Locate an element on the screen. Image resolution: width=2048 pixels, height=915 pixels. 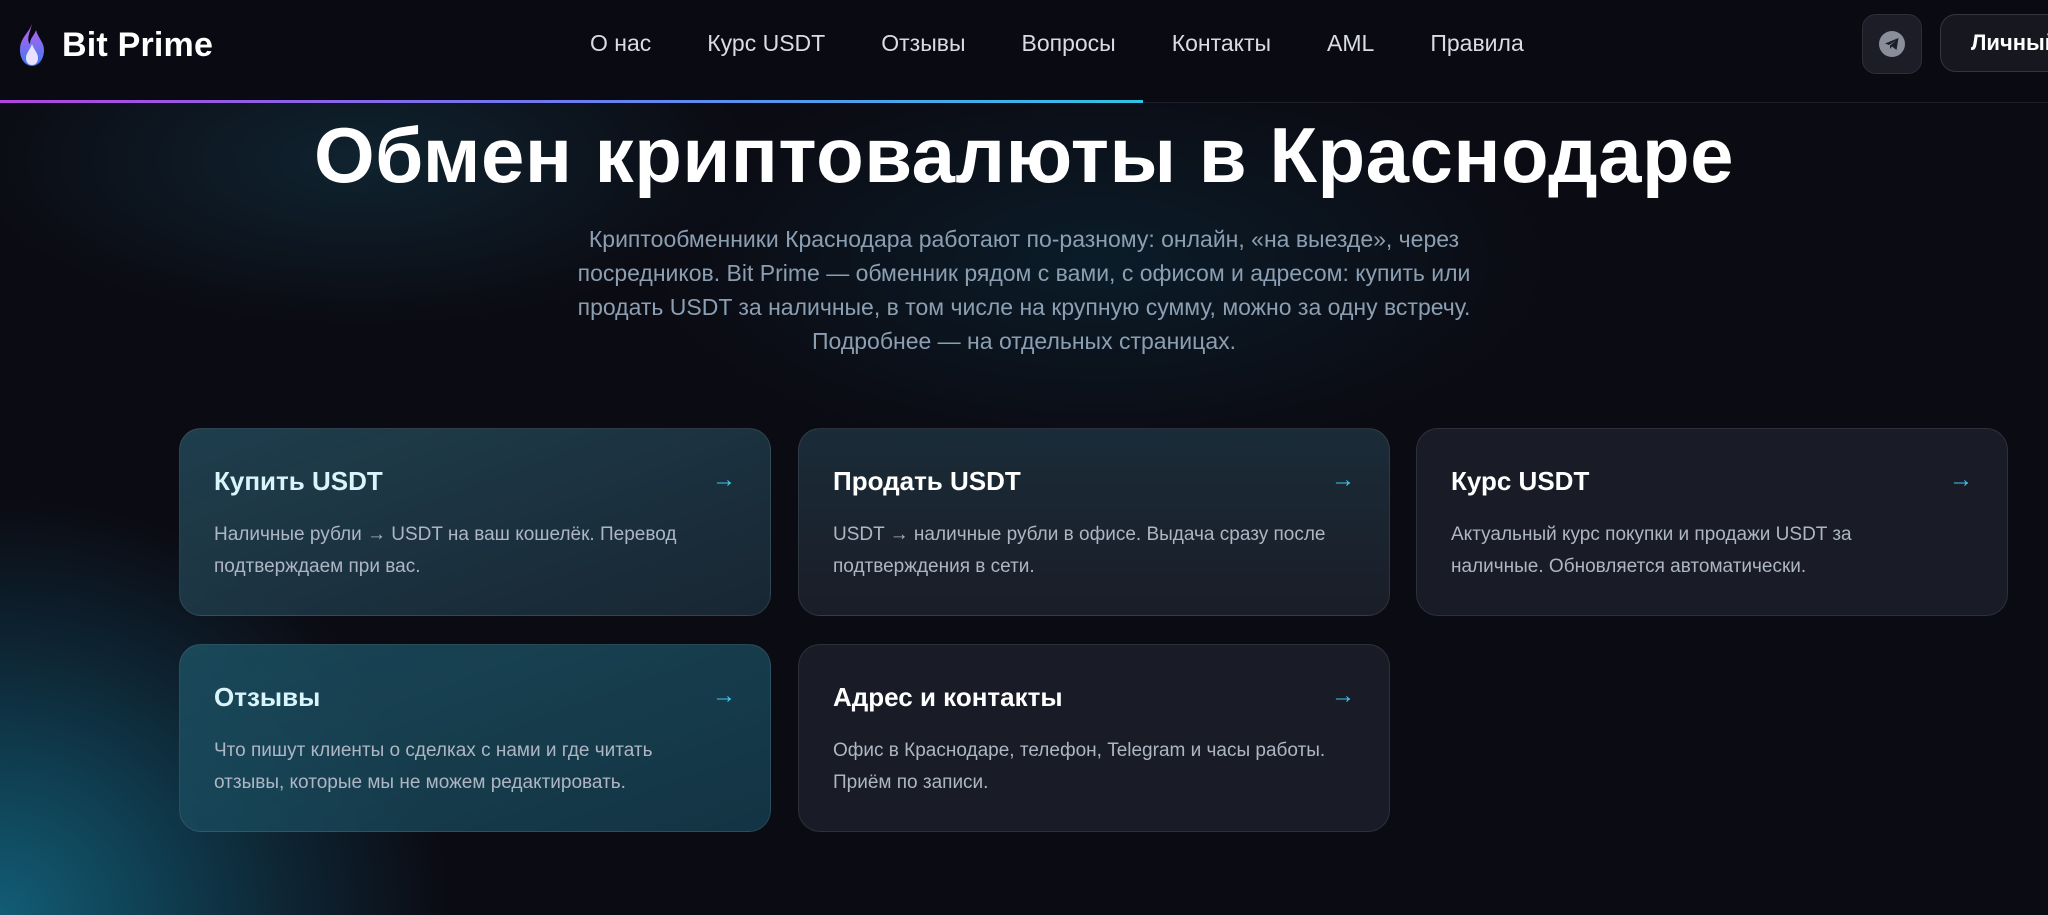
brand-name: Bit Prime is located at coordinates (138, 44).